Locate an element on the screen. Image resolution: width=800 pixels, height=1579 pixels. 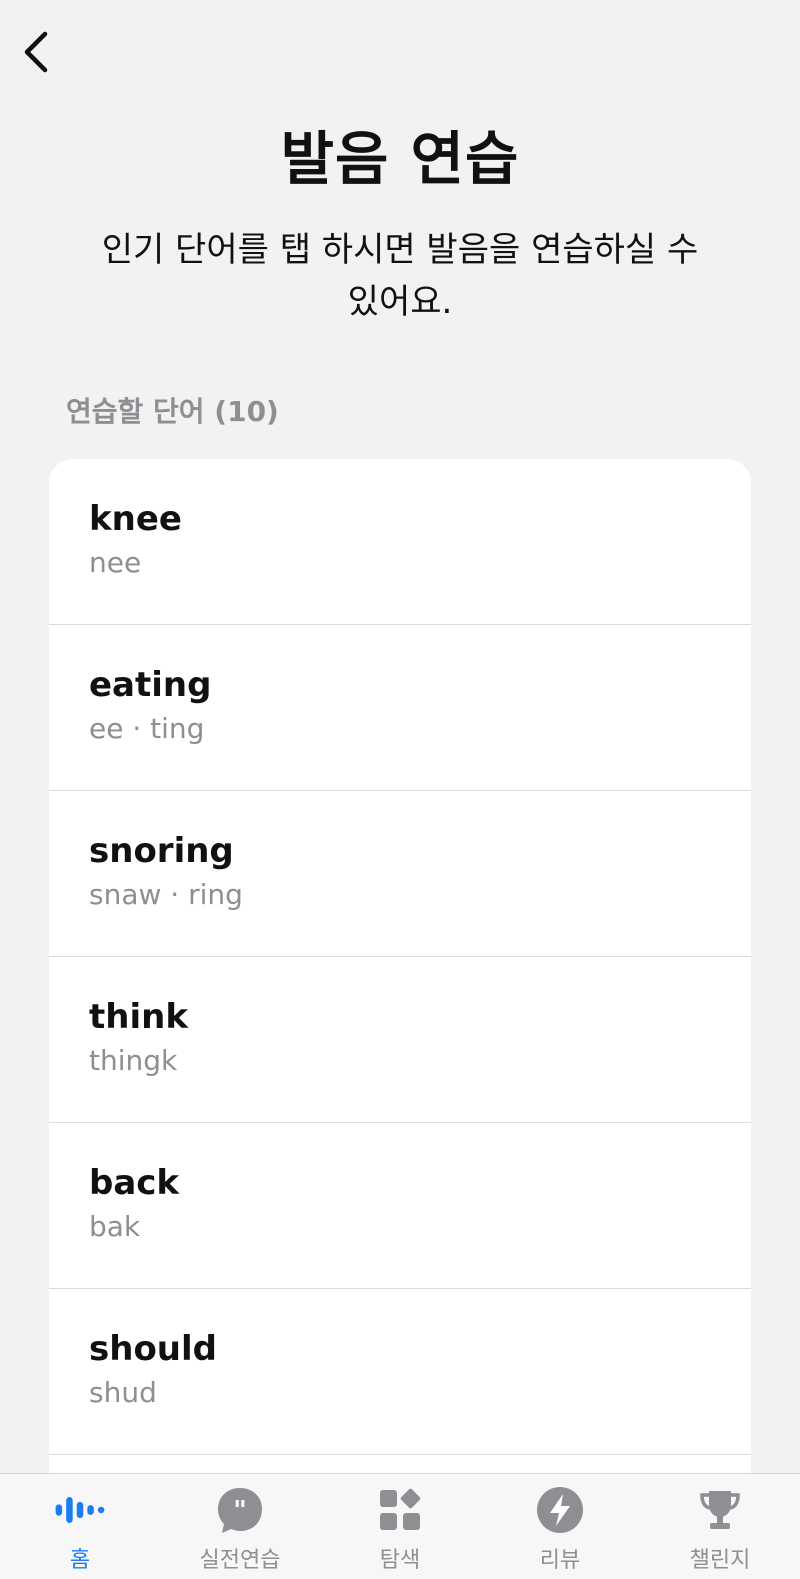
section-header: 연습할 단어 (10) is located at coordinates (172, 411).